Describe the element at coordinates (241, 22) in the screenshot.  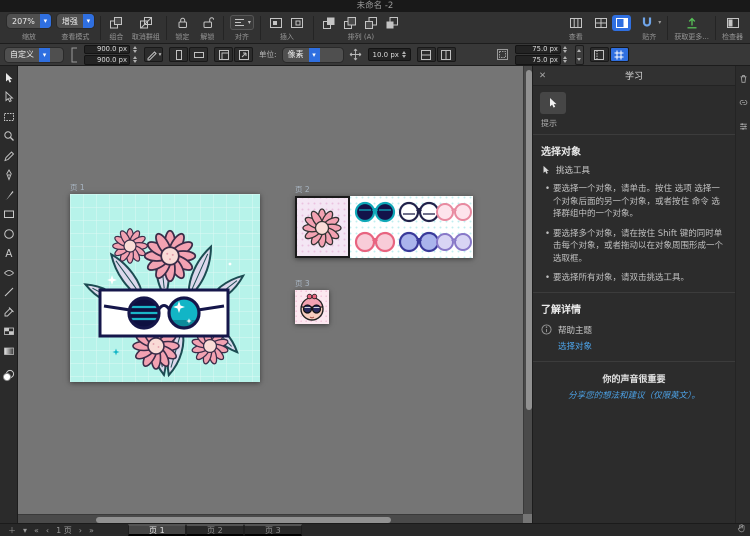
I see `align-dropdown: ▾` at that location.